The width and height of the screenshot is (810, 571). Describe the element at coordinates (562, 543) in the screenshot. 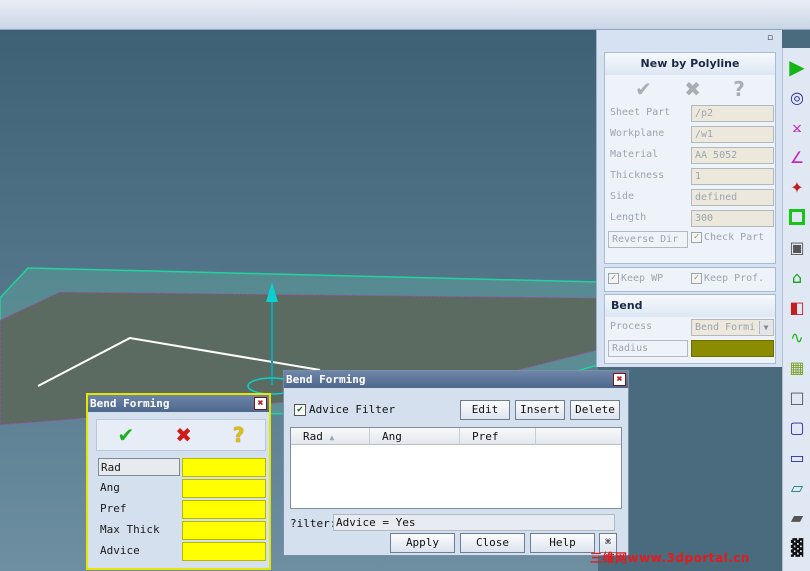

I see `help-button: Help` at that location.